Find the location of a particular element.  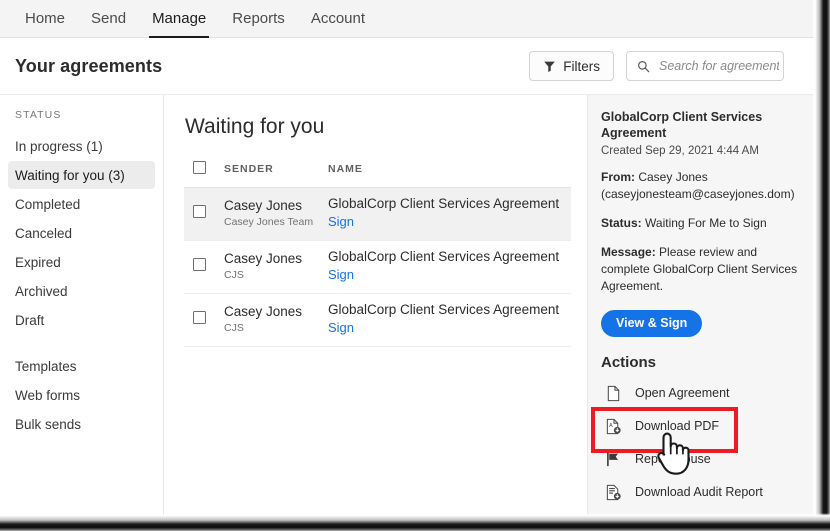

sidebar-item-web-forms: Web forms is located at coordinates (81, 395).